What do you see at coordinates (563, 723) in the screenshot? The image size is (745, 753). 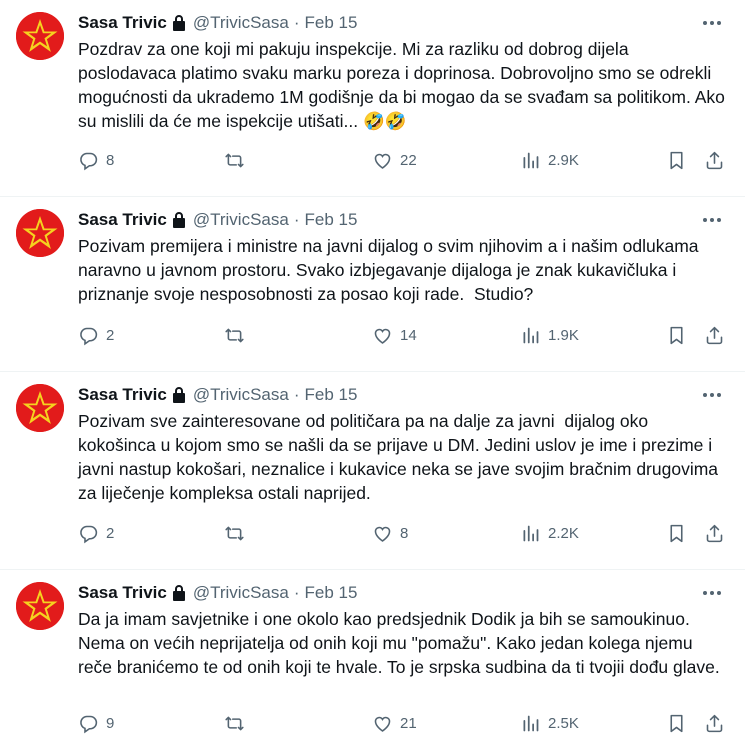 I see `view-count: 2.5K` at bounding box center [563, 723].